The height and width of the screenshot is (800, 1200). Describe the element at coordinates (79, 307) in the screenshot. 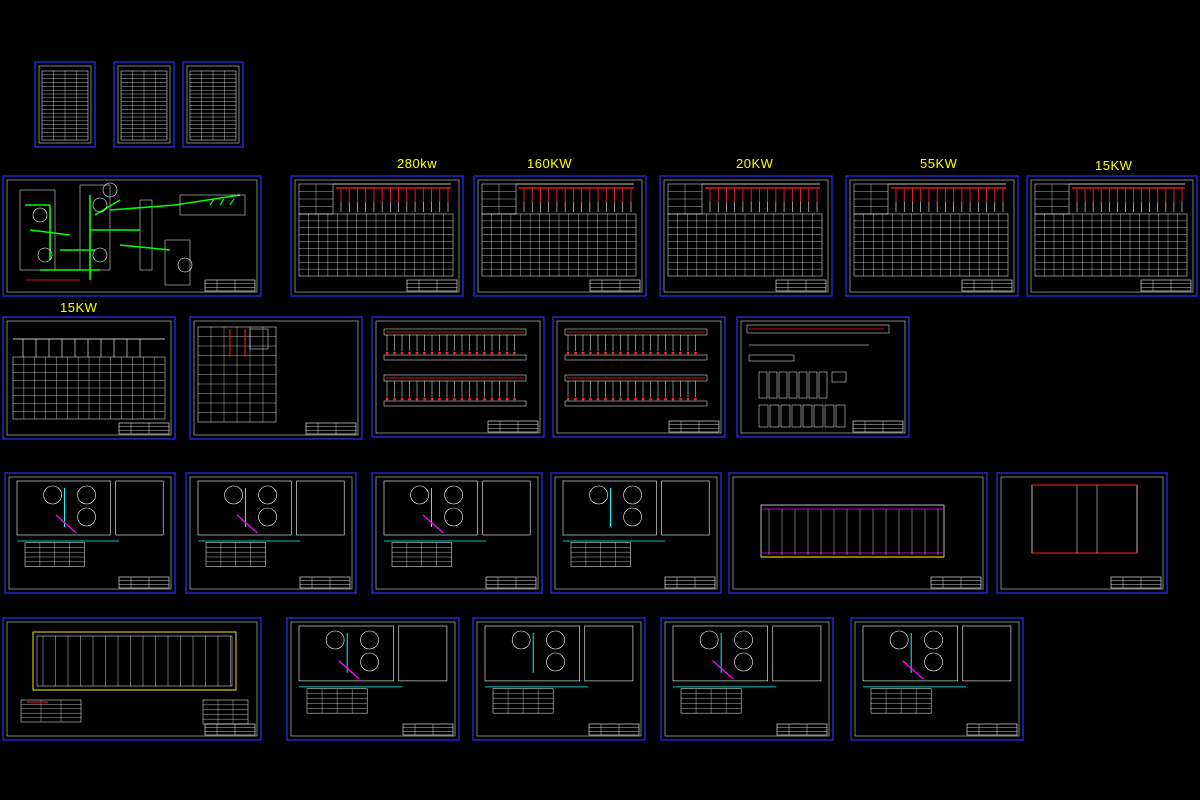

I see `label-15kw-left: 15KW` at that location.